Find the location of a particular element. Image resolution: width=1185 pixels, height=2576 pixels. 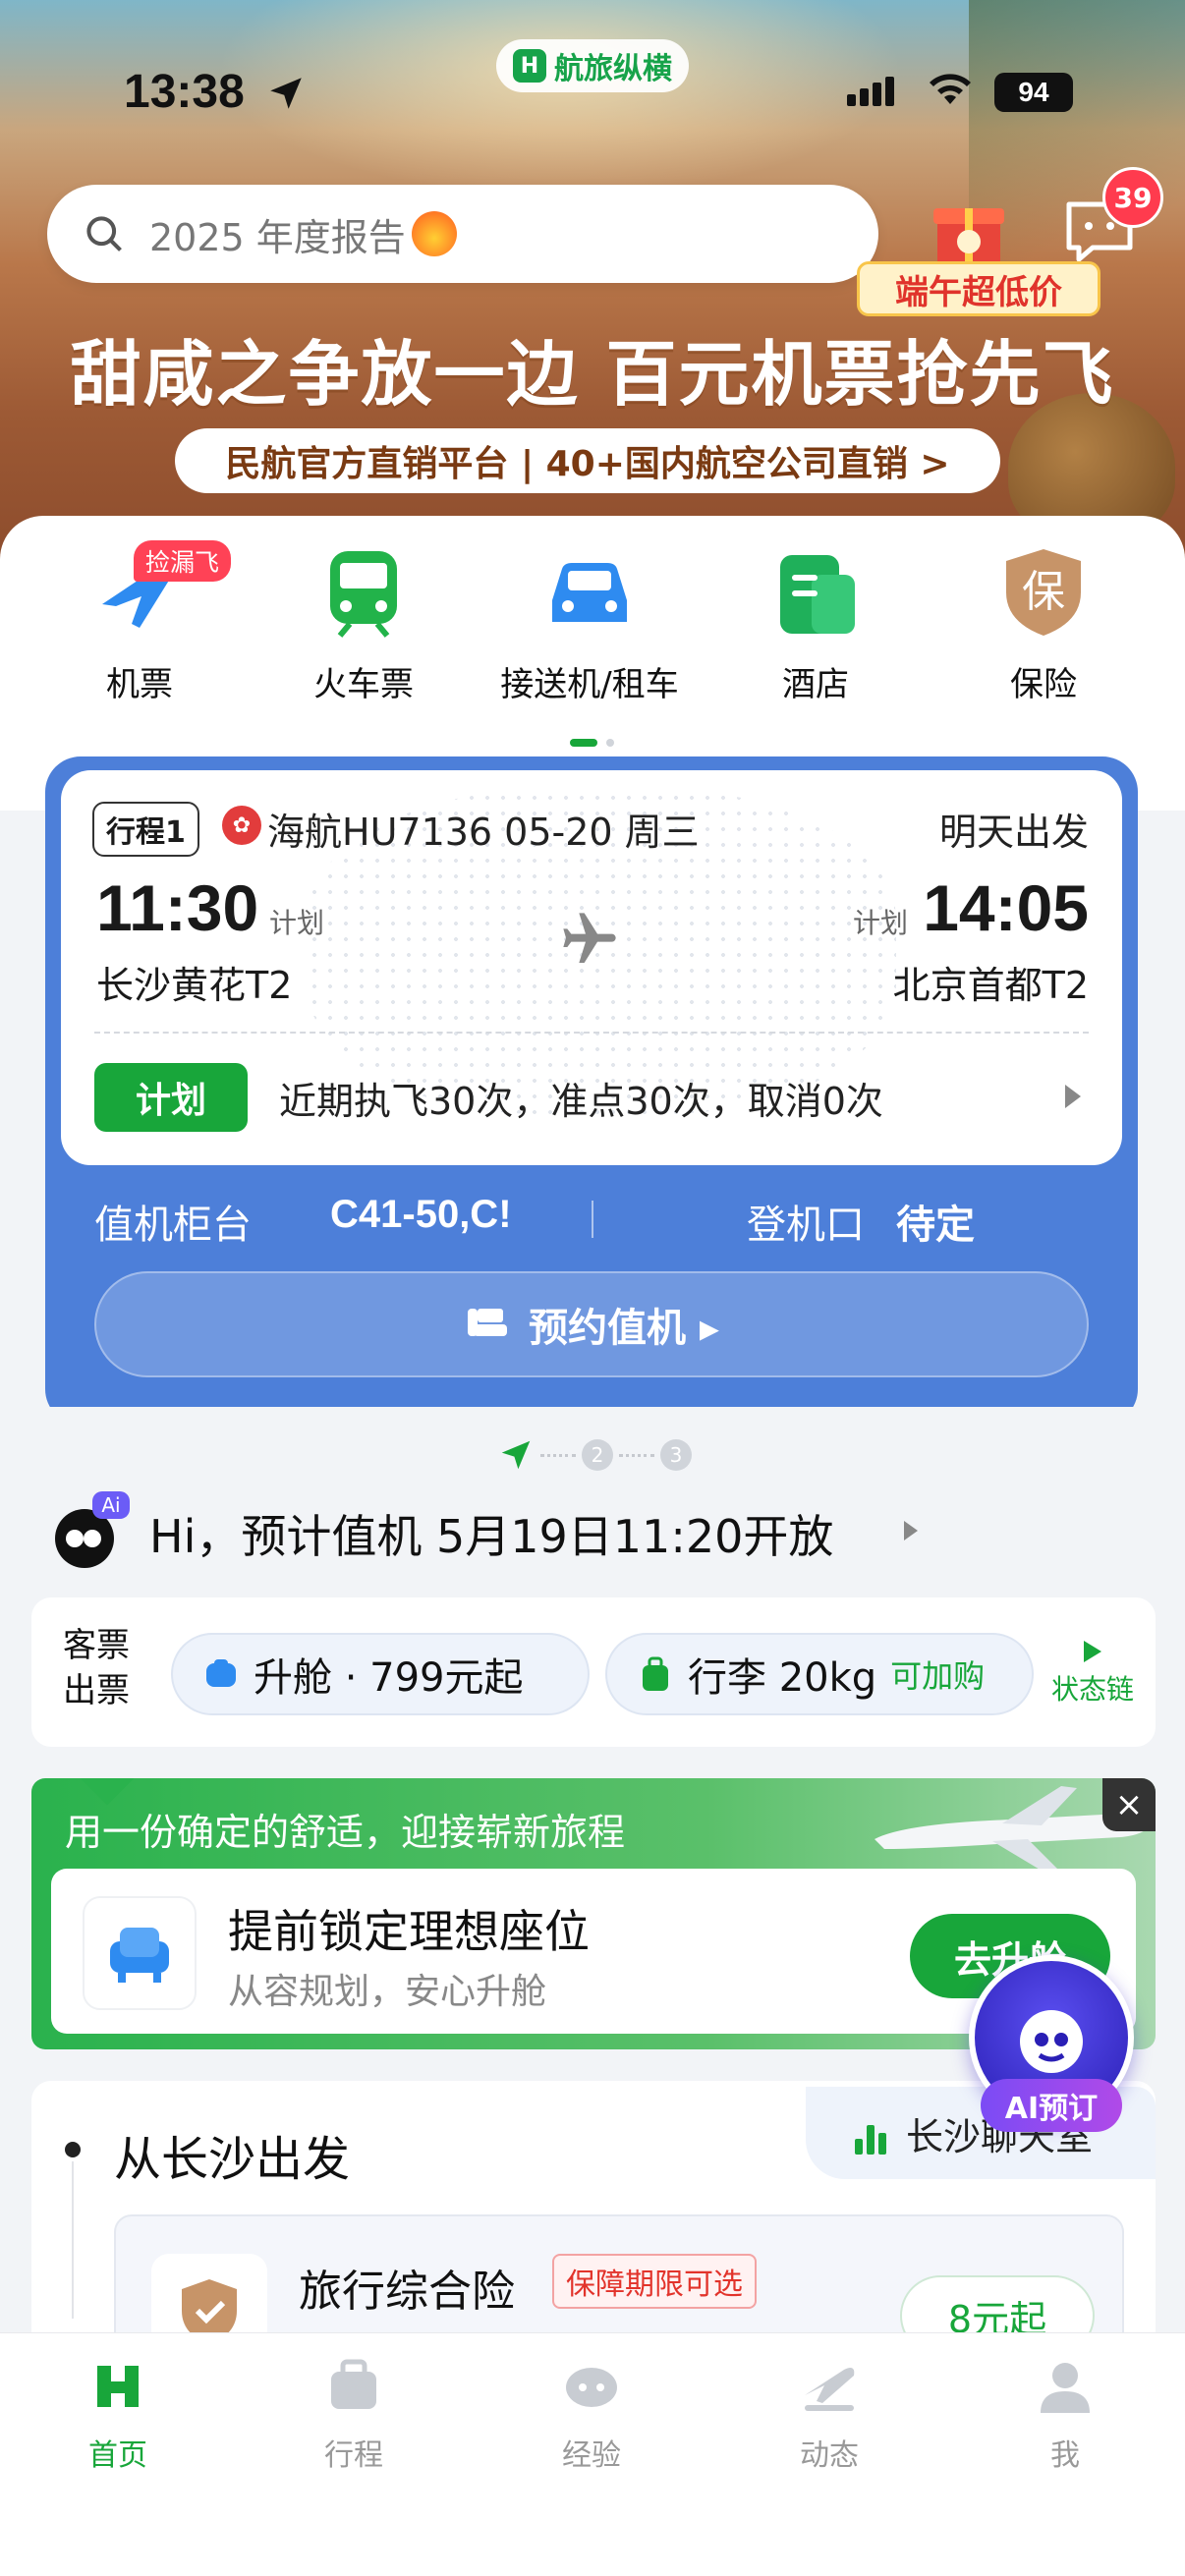

arrival-time: 14:05 is located at coordinates (1006, 907).